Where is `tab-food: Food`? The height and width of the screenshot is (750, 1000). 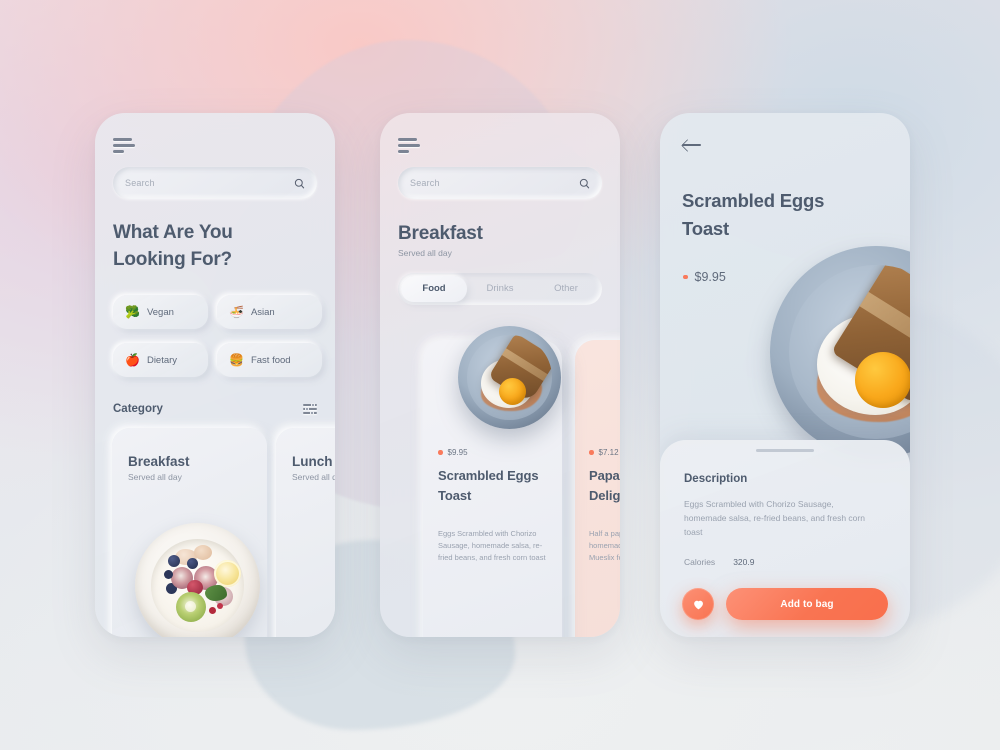 tab-food: Food is located at coordinates (434, 289).